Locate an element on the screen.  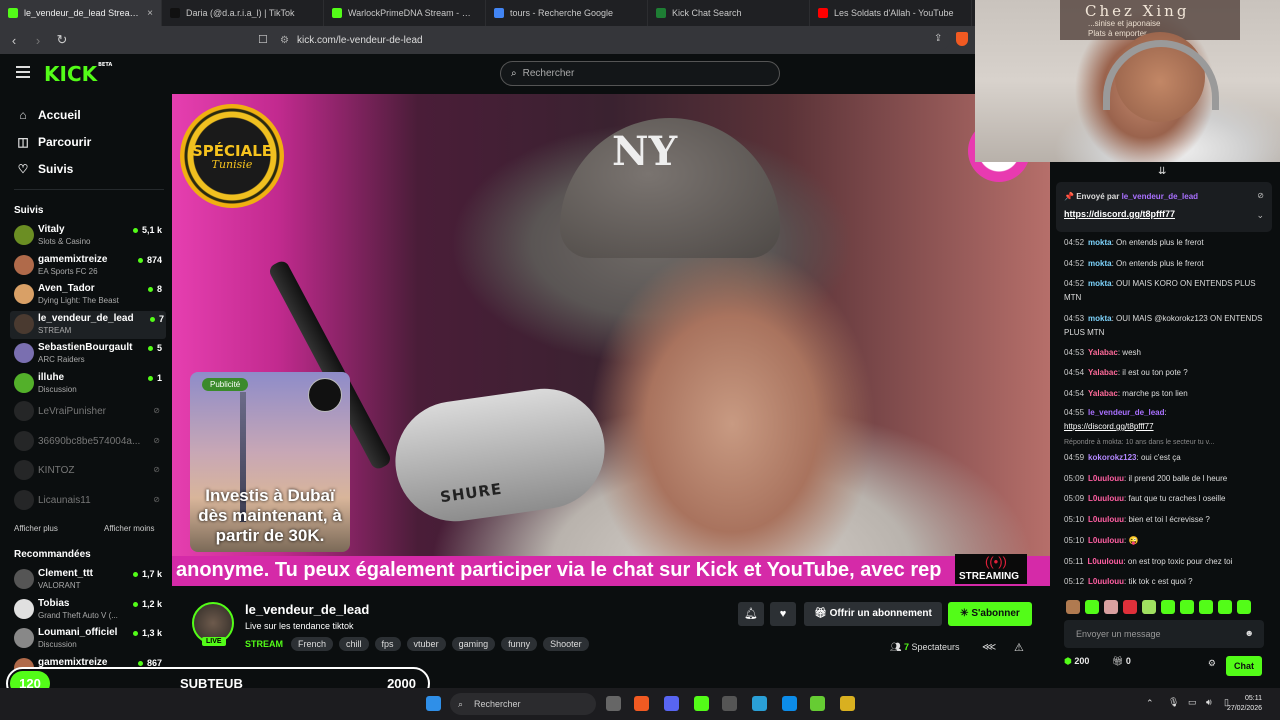
stream-tag: French is located at coordinates (312, 644).